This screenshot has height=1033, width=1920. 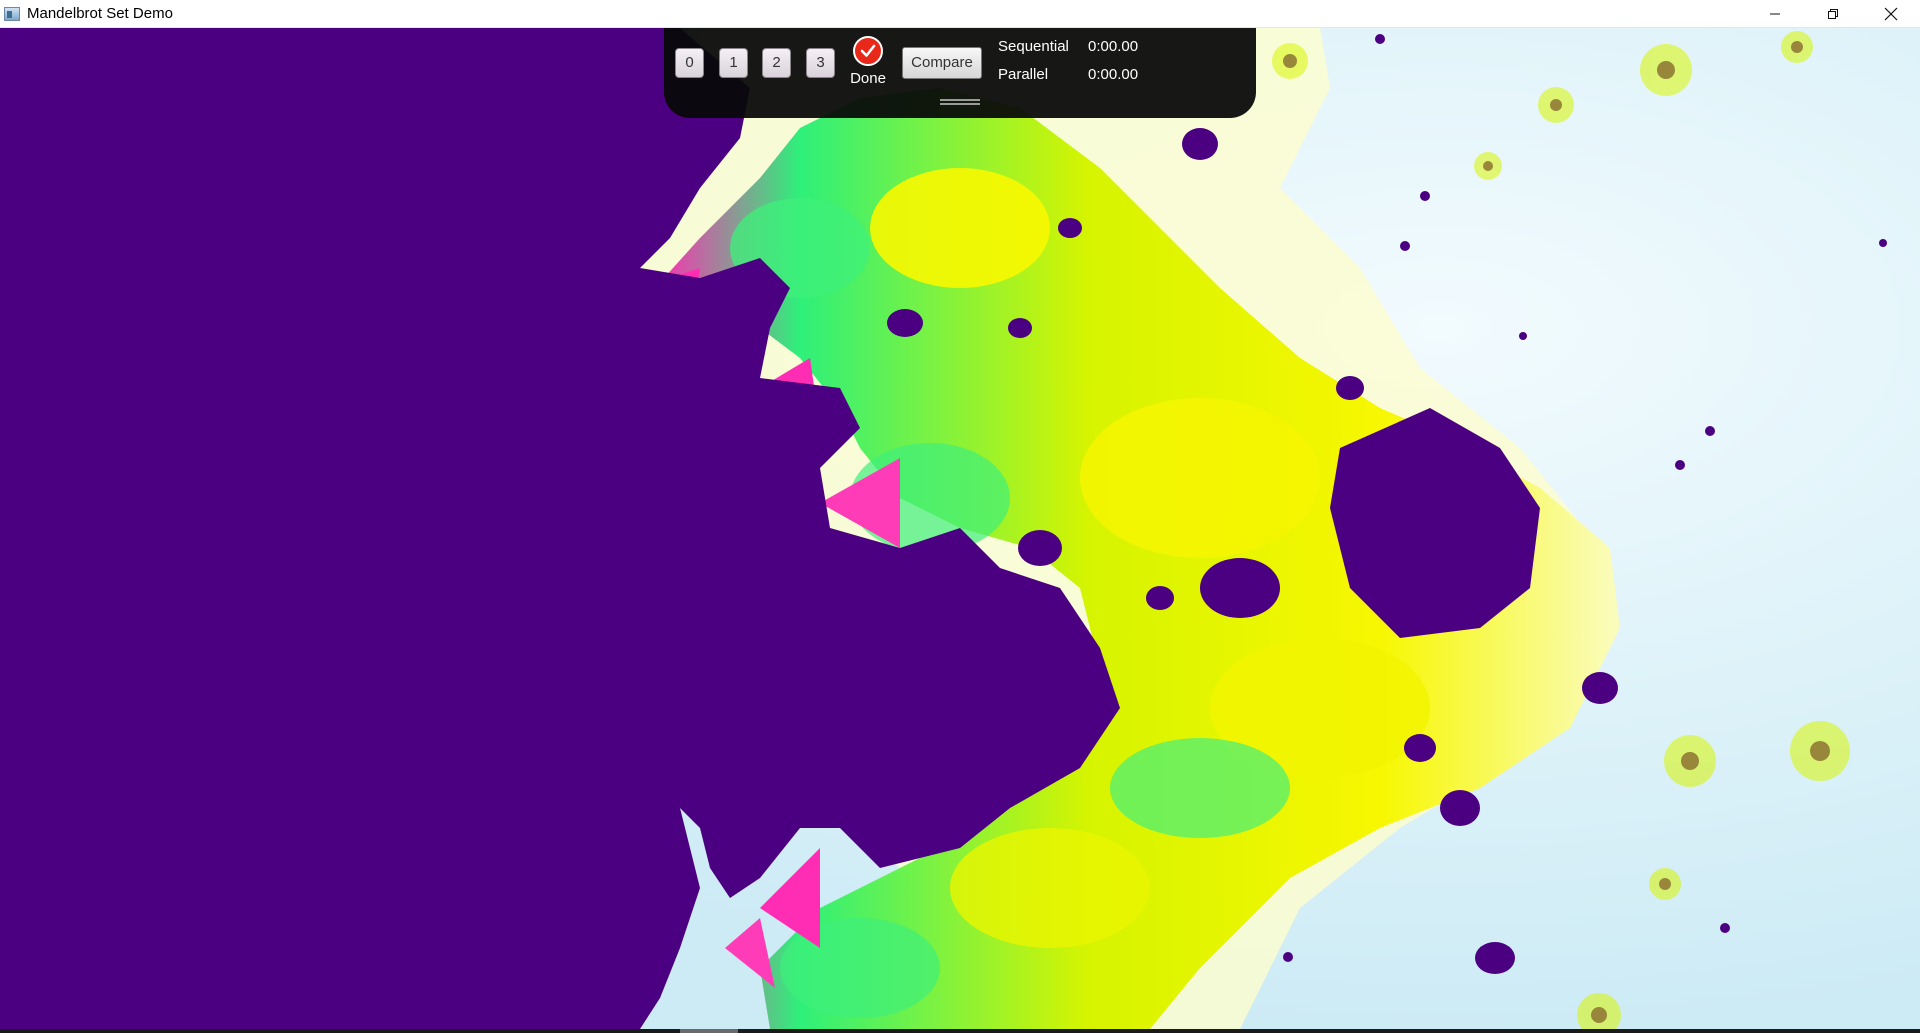 What do you see at coordinates (100, 13) in the screenshot?
I see `window-title: Mandelbrot Set Demo` at bounding box center [100, 13].